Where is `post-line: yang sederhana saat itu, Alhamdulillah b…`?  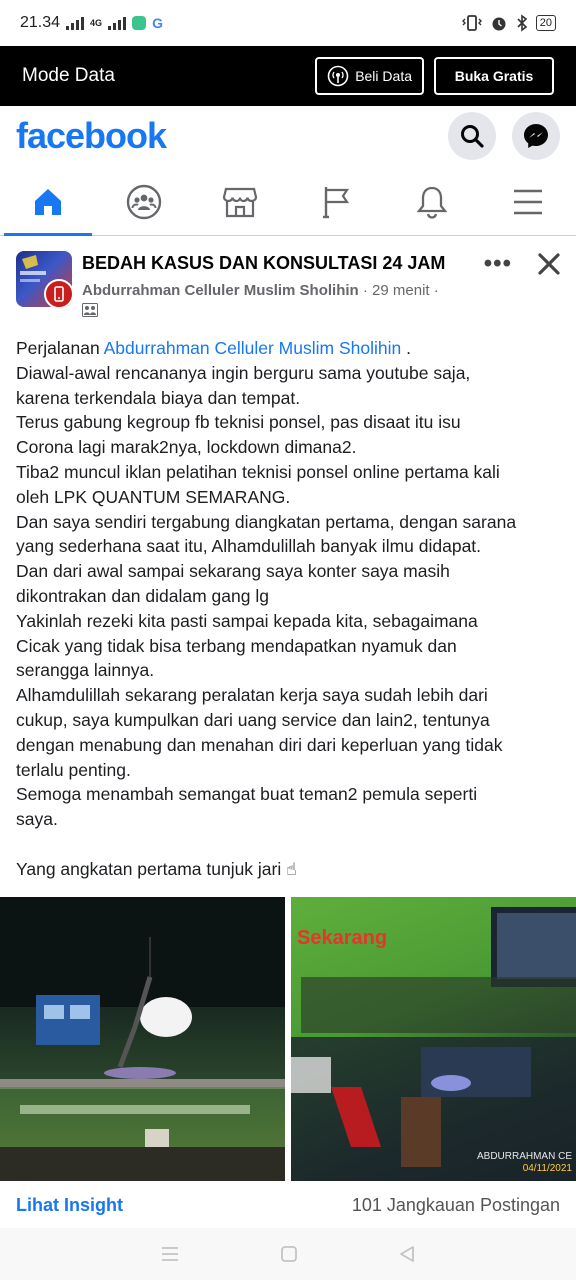 post-line: yang sederhana saat itu, Alhamdulillah b… is located at coordinates (249, 546).